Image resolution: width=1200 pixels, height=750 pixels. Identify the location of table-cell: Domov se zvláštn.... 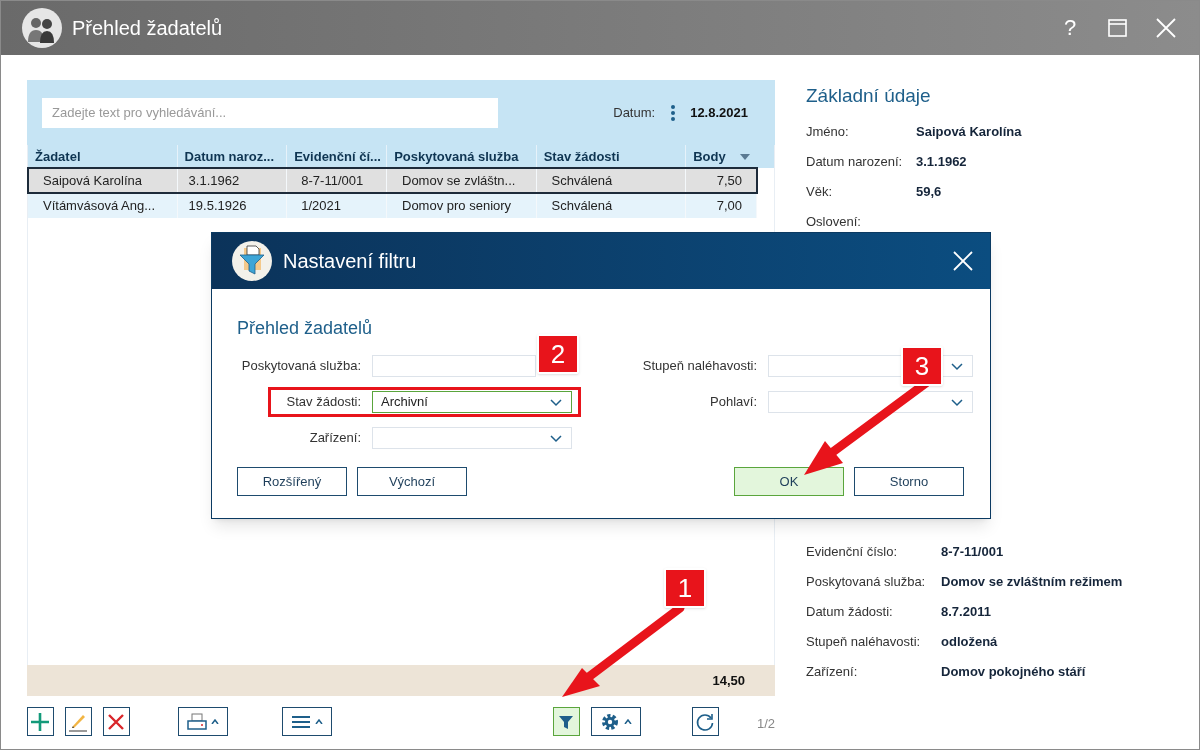
(462, 180).